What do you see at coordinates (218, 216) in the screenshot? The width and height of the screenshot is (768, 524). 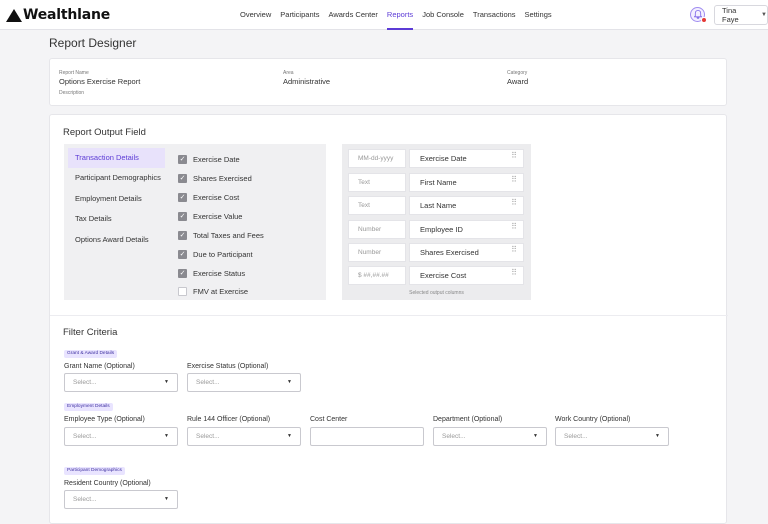 I see `field-label: Exercise Value` at bounding box center [218, 216].